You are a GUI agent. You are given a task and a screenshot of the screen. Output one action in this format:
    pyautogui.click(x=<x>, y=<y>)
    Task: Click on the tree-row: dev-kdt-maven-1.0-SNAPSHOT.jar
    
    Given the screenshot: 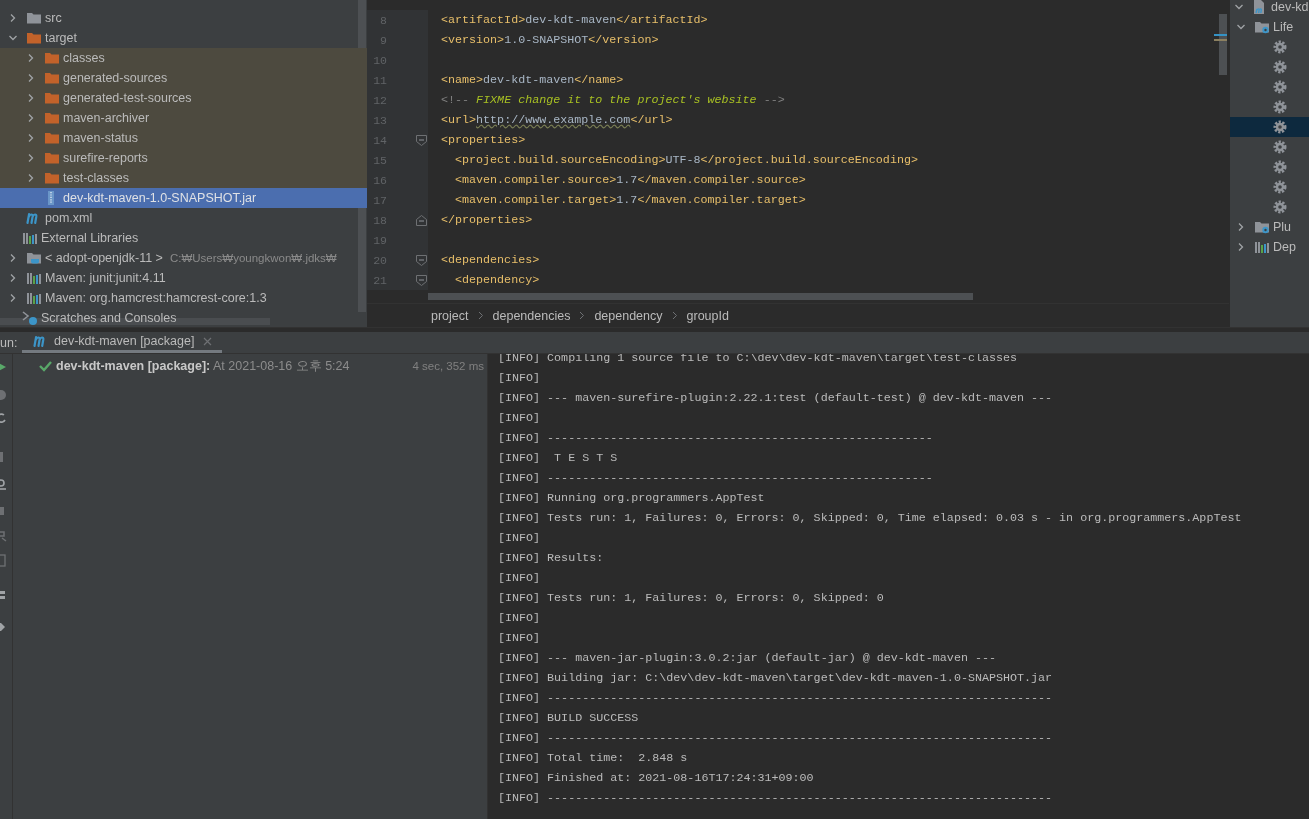 What is the action you would take?
    pyautogui.click(x=183, y=198)
    